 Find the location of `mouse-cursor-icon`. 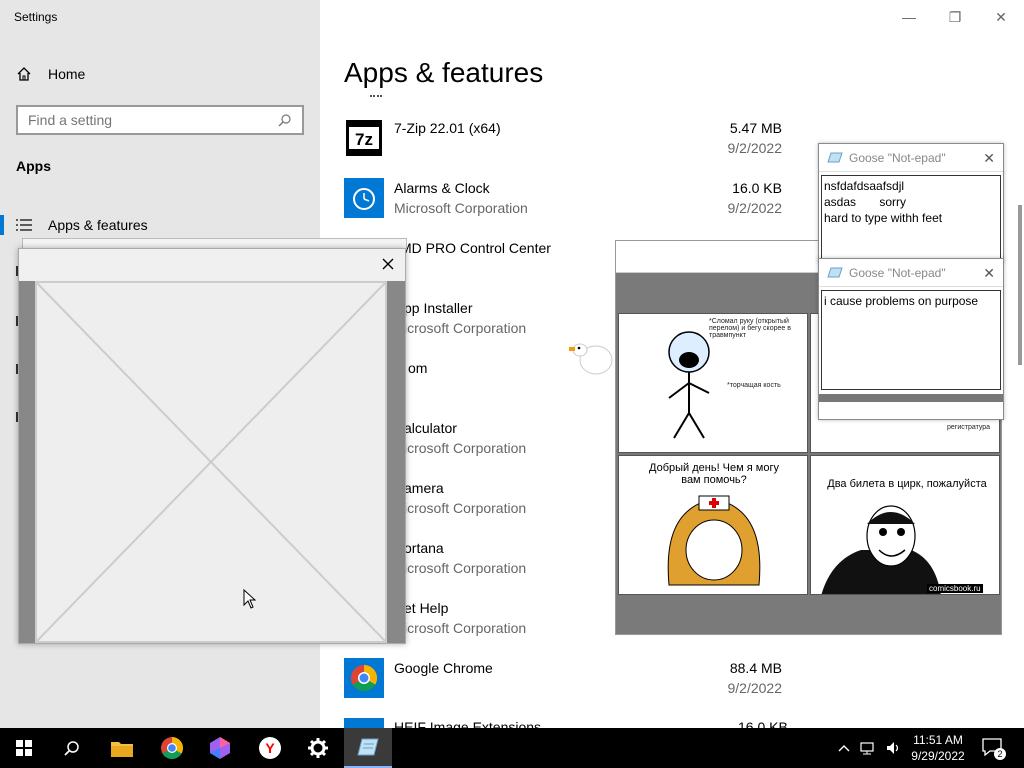

mouse-cursor-icon is located at coordinates (250, 599).